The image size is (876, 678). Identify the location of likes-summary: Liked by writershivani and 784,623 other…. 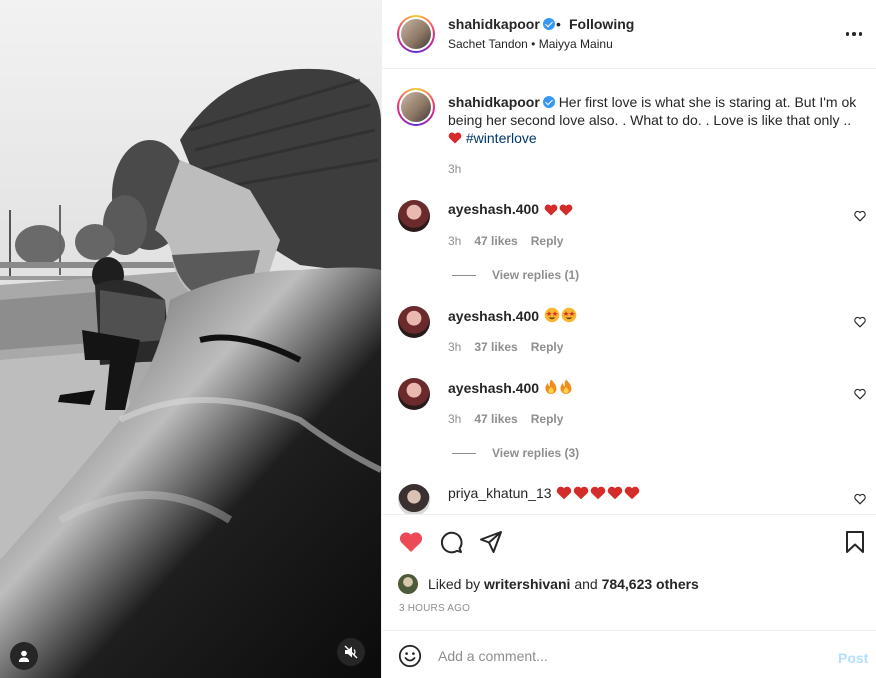
(548, 584).